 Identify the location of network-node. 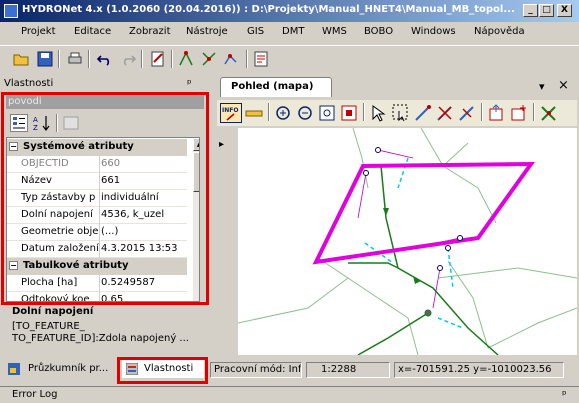
(428, 313).